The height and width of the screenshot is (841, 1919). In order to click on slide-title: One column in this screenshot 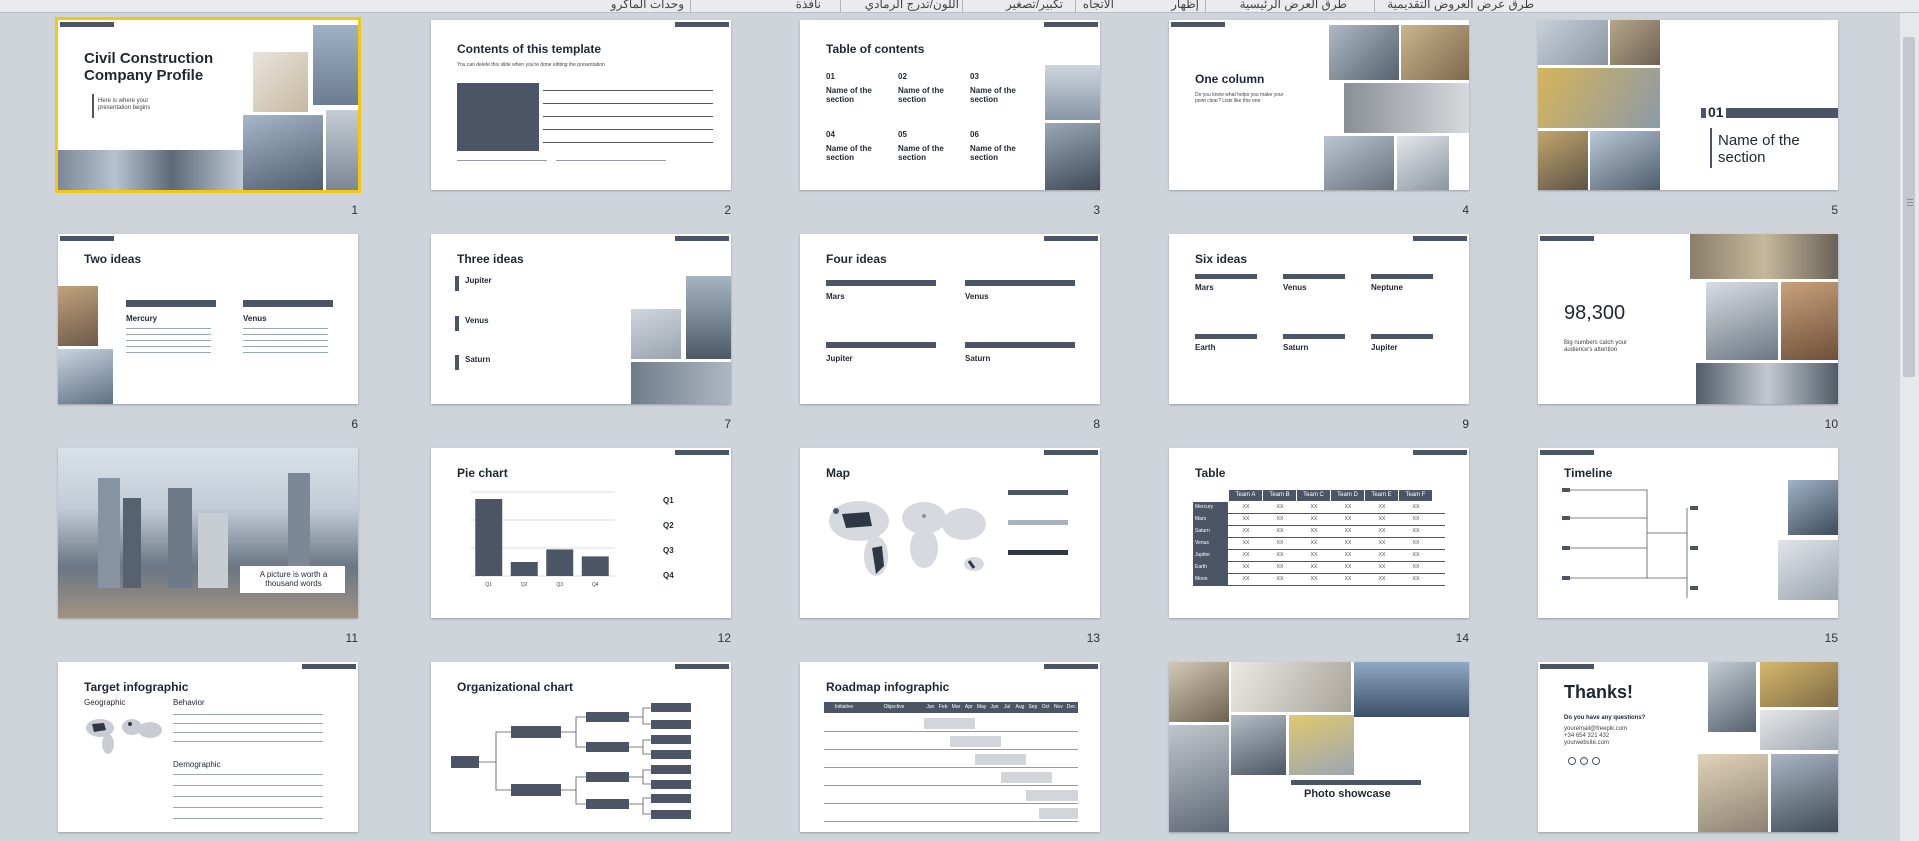, I will do `click(1230, 79)`.